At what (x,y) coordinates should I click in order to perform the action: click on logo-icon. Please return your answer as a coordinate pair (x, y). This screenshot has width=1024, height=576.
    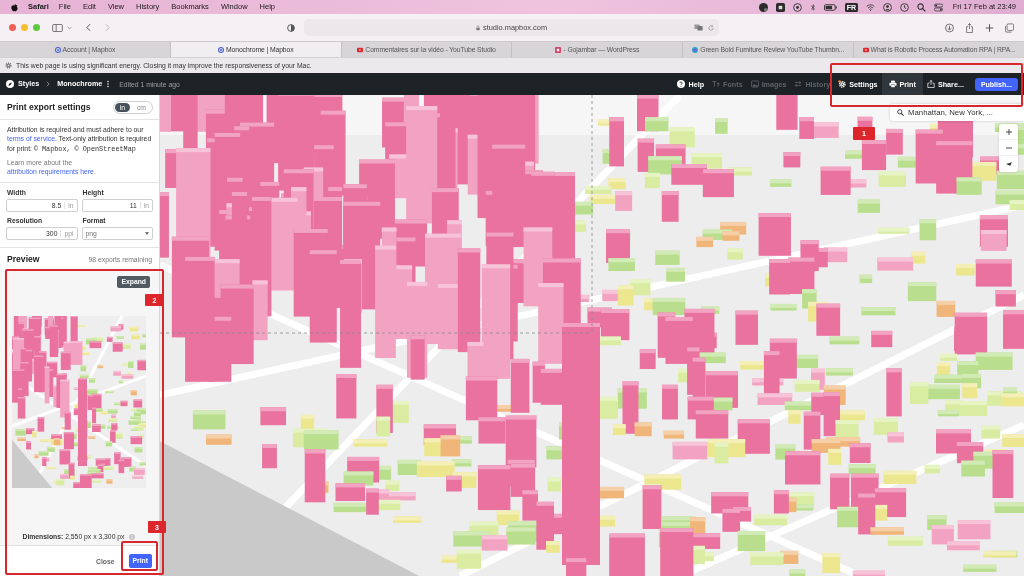
    Looking at the image, I should click on (10, 84).